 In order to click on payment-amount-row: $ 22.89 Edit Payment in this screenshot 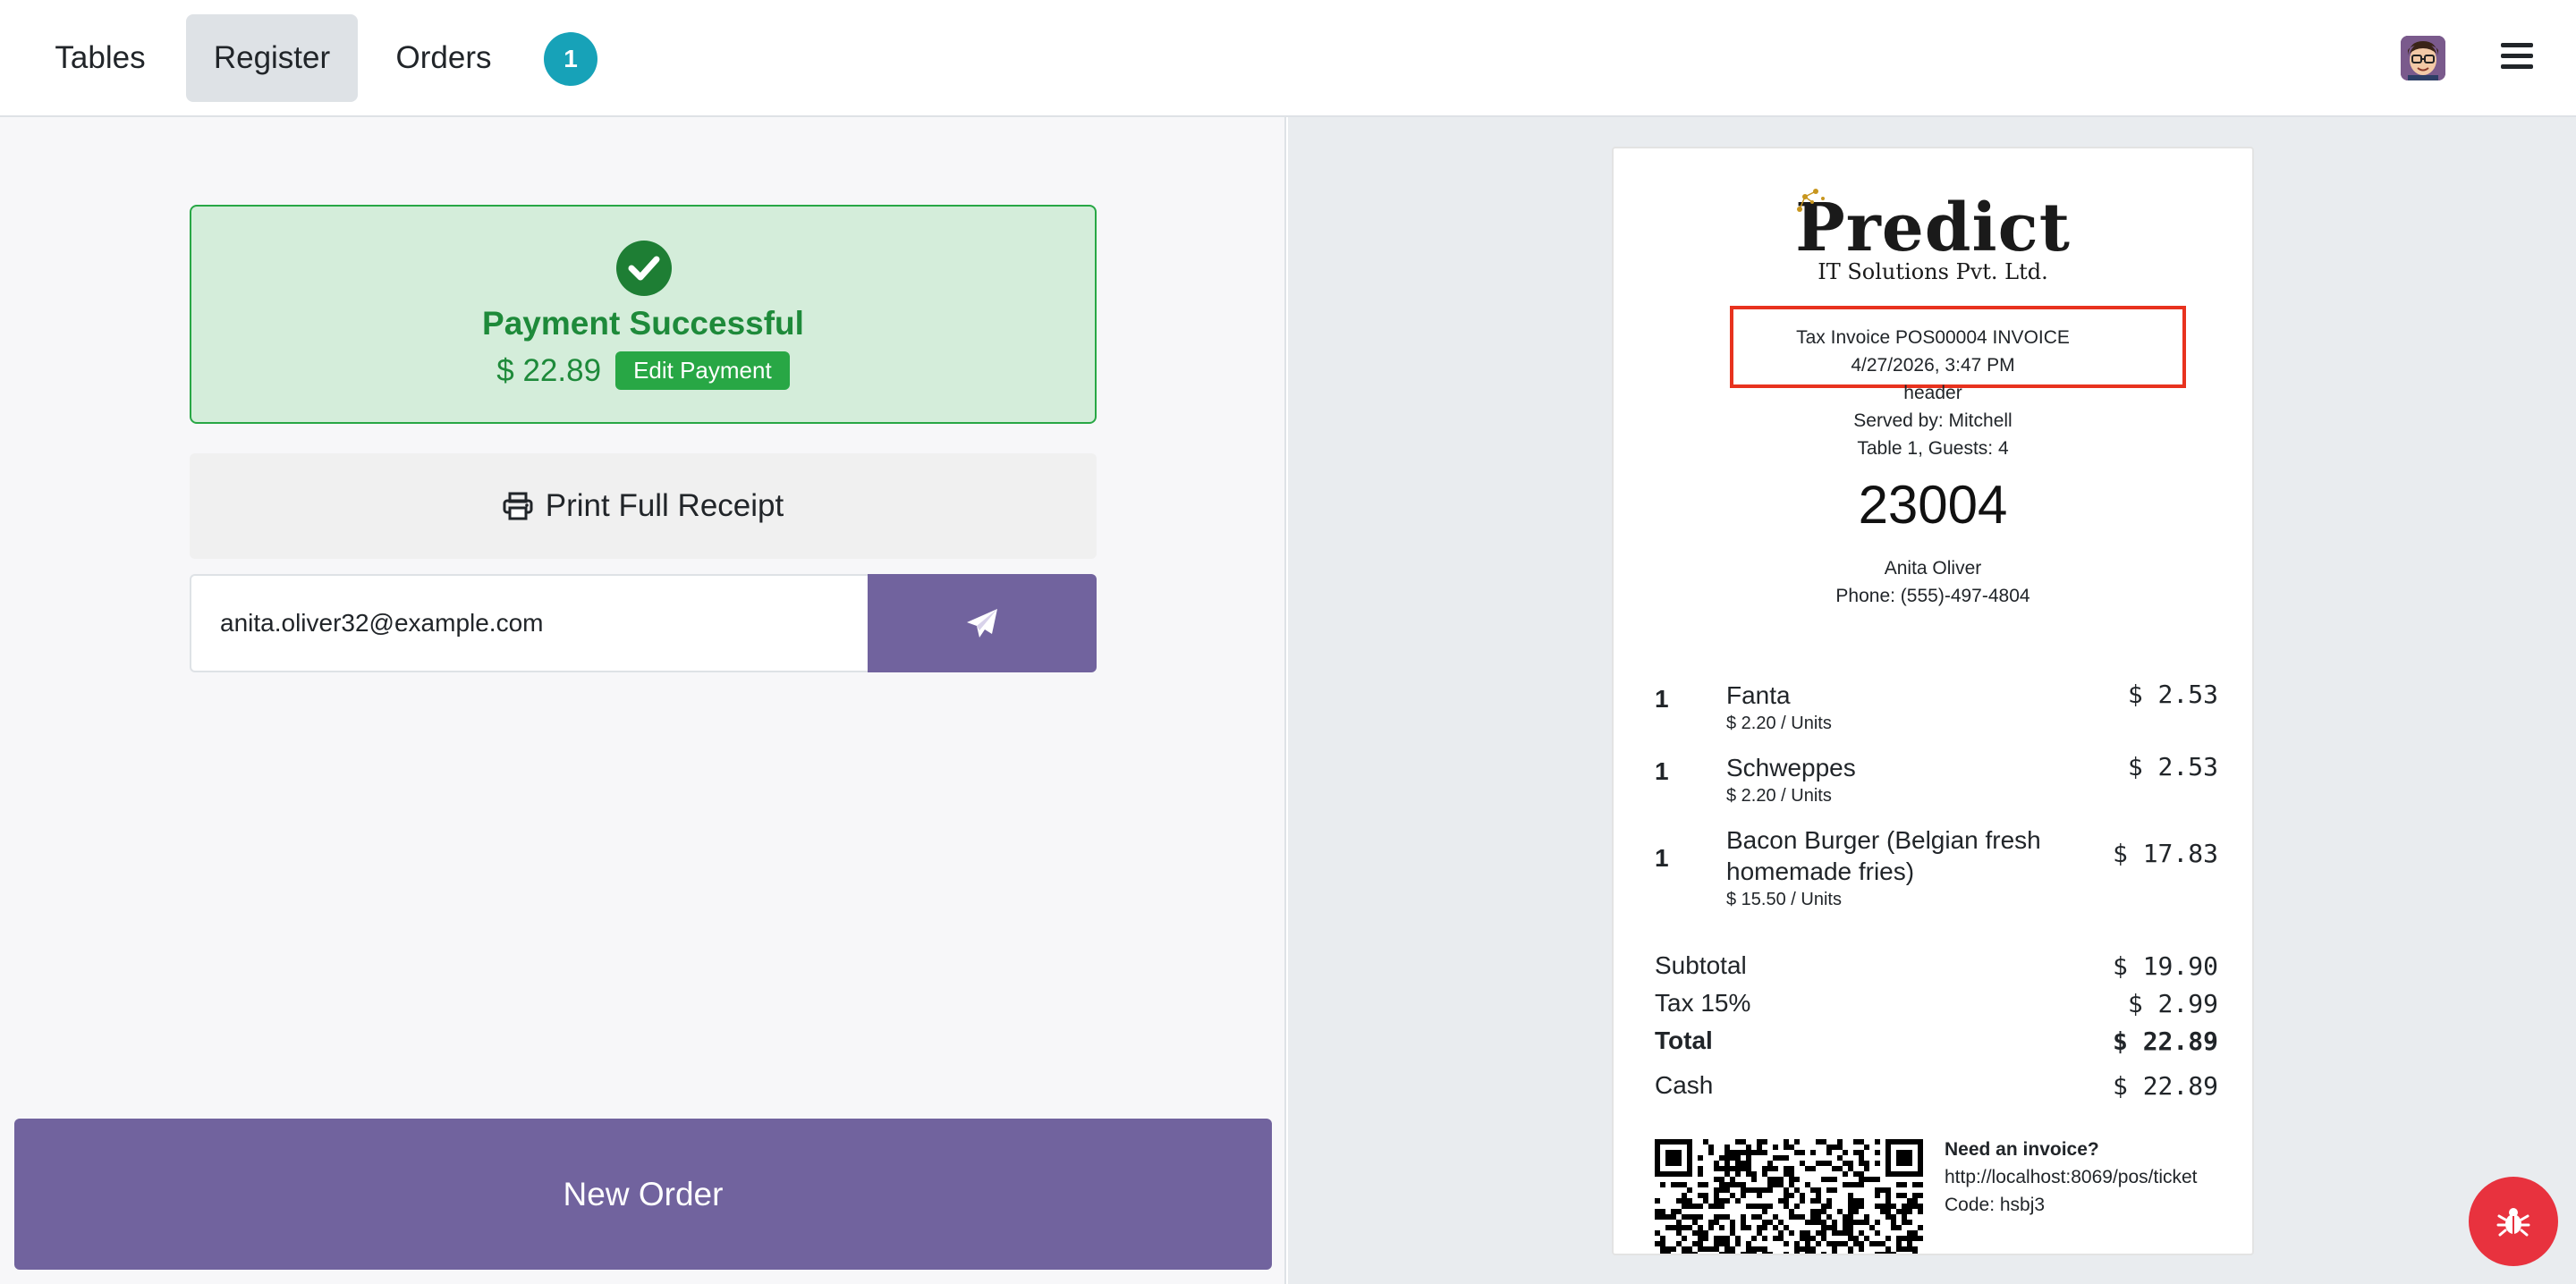, I will do `click(643, 370)`.